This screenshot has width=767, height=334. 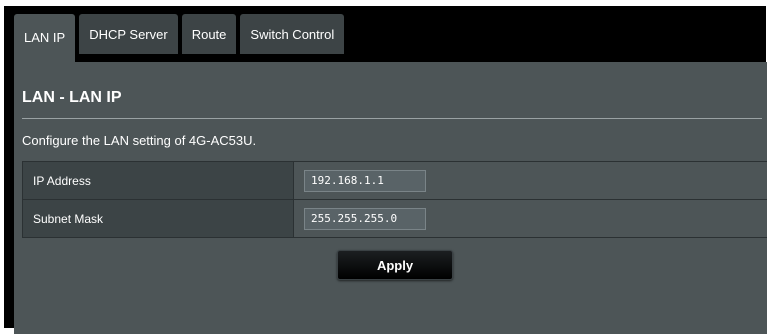 I want to click on subnet-mask-input, so click(x=365, y=219).